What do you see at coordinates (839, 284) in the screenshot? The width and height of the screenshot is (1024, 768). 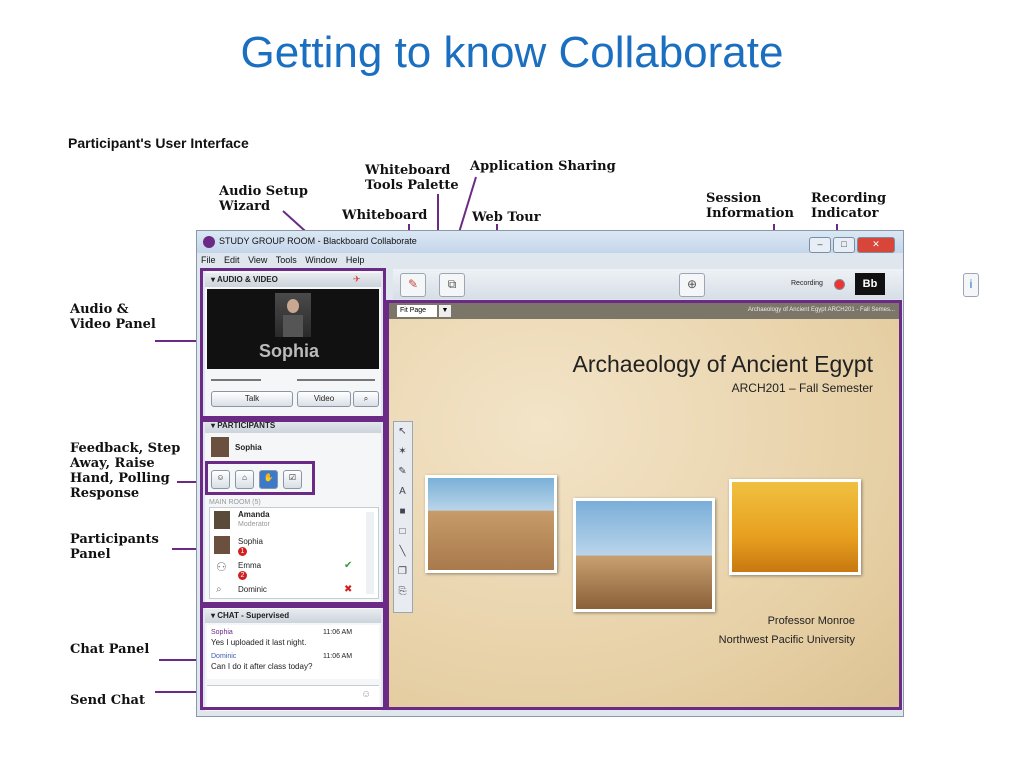 I see `recording-dot-icon` at bounding box center [839, 284].